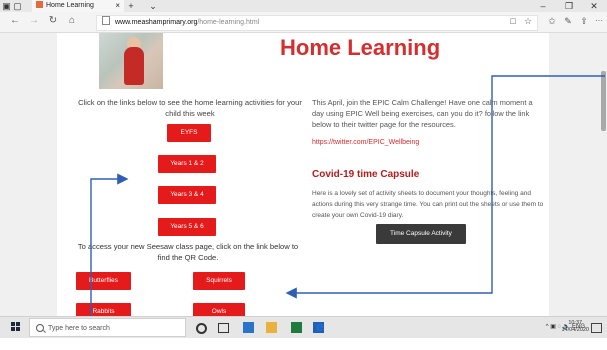 The width and height of the screenshot is (607, 350). Describe the element at coordinates (228, 22) in the screenshot. I see `url-path: /home-learning.html` at that location.